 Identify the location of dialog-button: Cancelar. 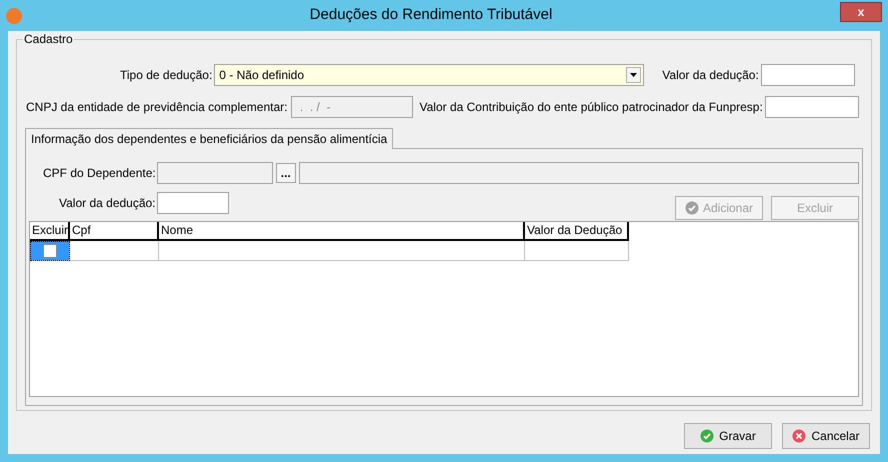
(826, 436).